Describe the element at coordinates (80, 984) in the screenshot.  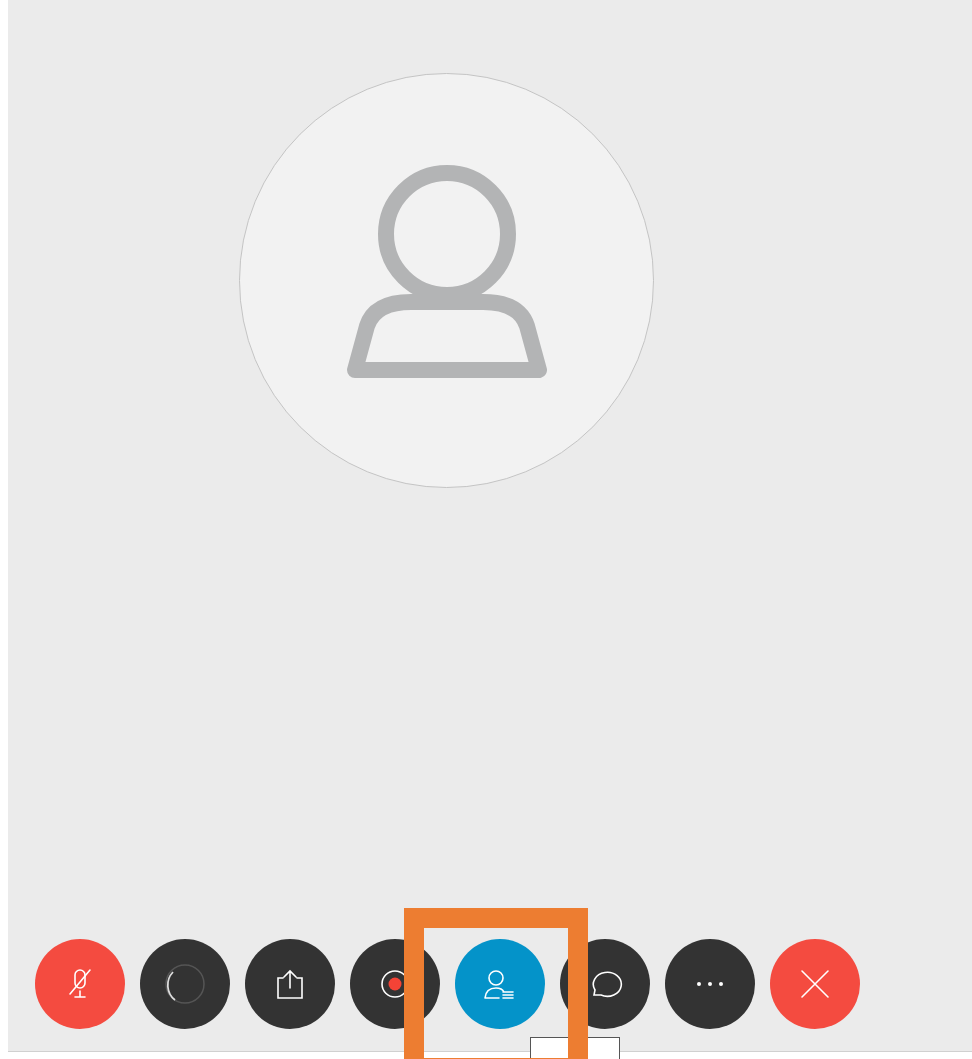
I see `muted-microphone-icon` at that location.